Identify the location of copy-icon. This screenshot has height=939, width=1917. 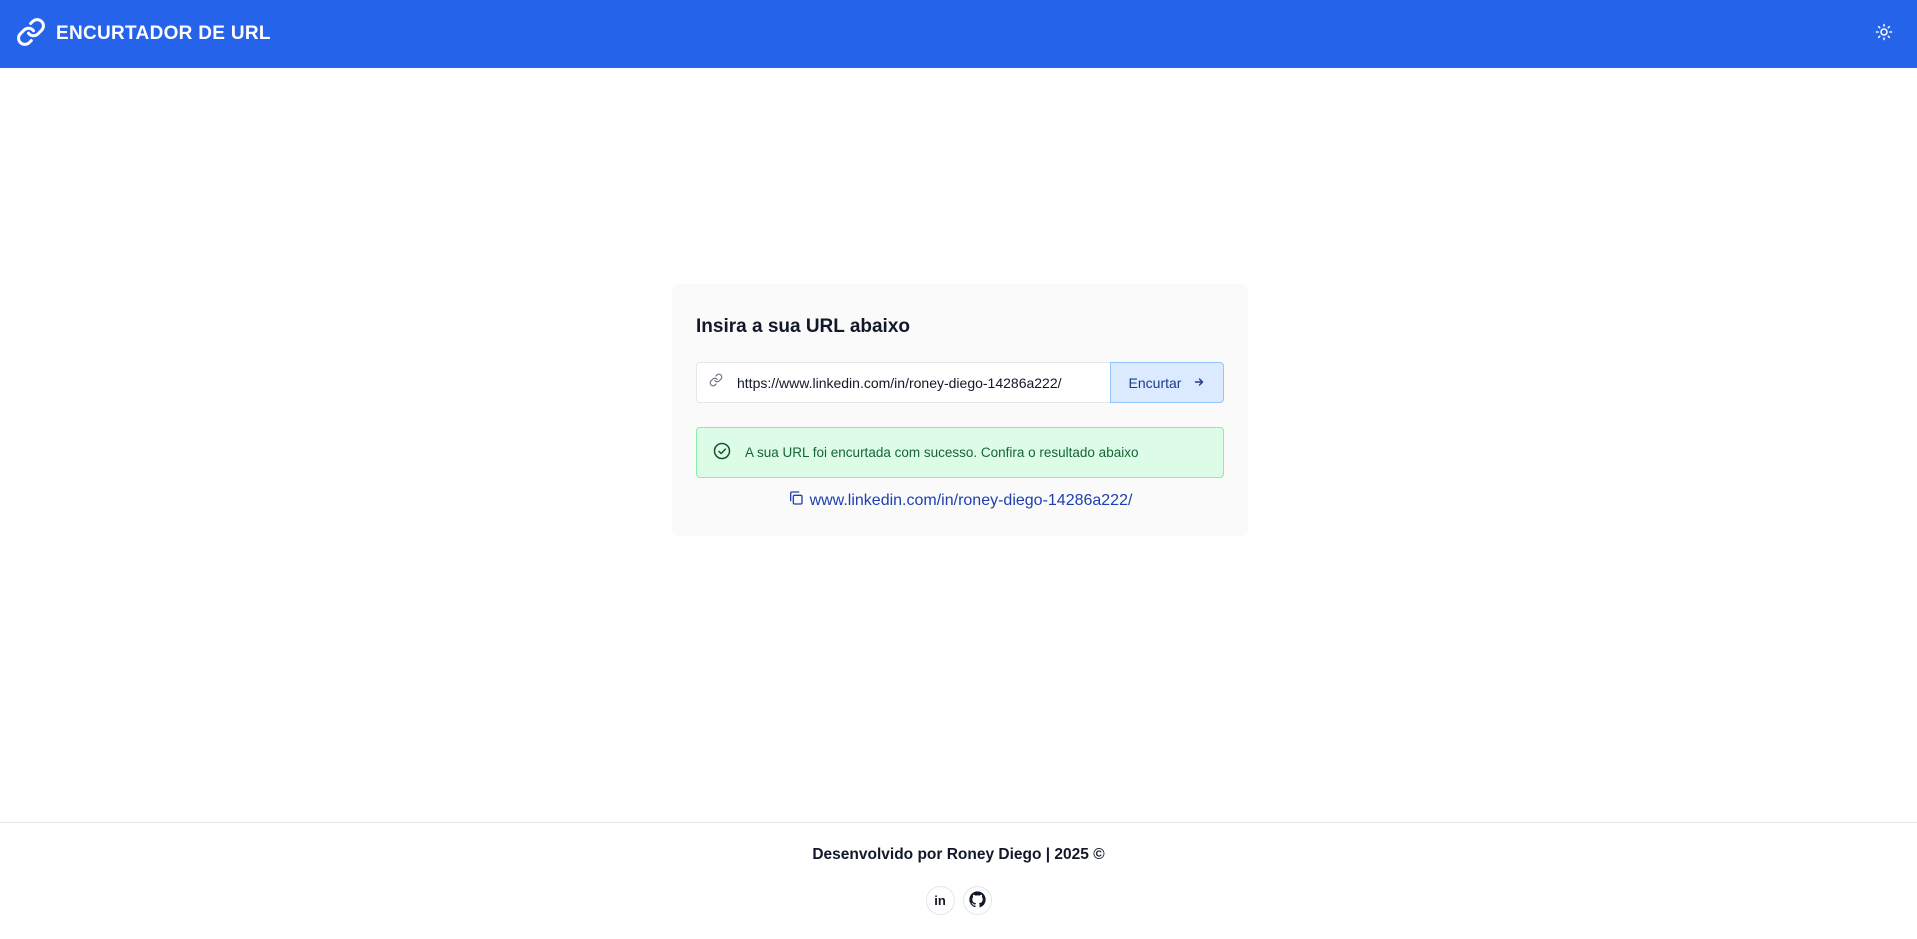
(796, 500).